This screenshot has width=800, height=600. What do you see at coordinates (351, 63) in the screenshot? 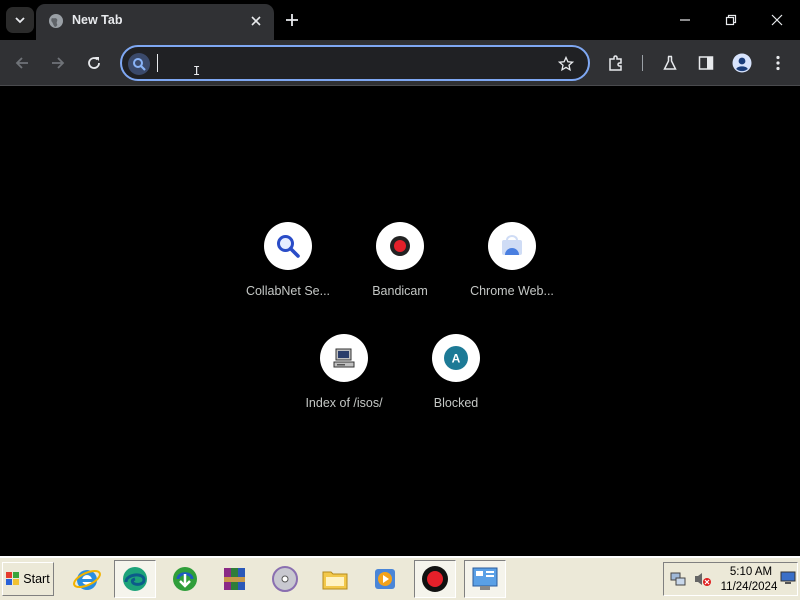
I see `address-input` at bounding box center [351, 63].